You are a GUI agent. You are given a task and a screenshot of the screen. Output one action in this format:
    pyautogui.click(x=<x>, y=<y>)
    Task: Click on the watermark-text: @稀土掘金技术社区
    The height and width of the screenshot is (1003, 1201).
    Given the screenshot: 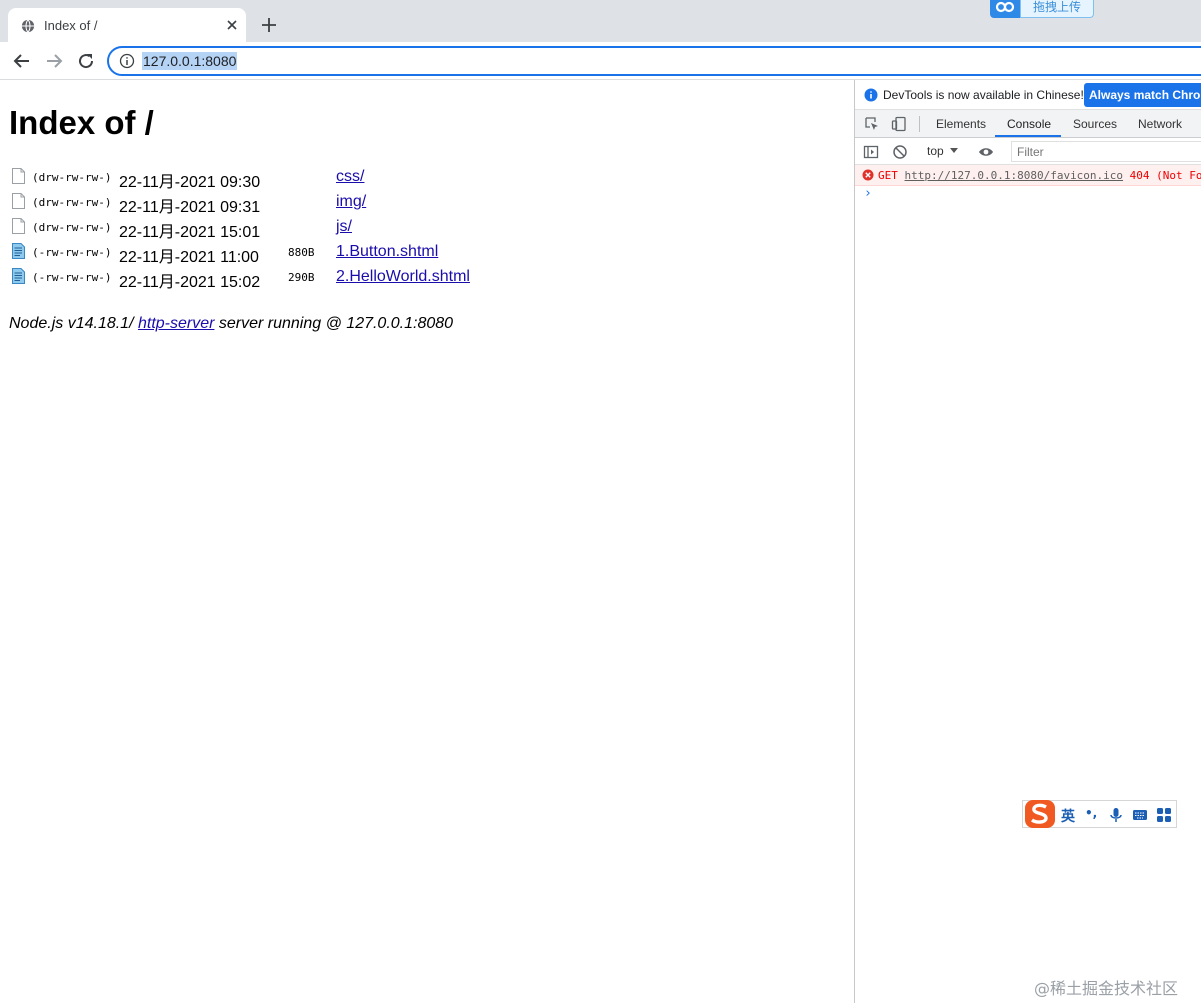 What is the action you would take?
    pyautogui.click(x=1106, y=988)
    